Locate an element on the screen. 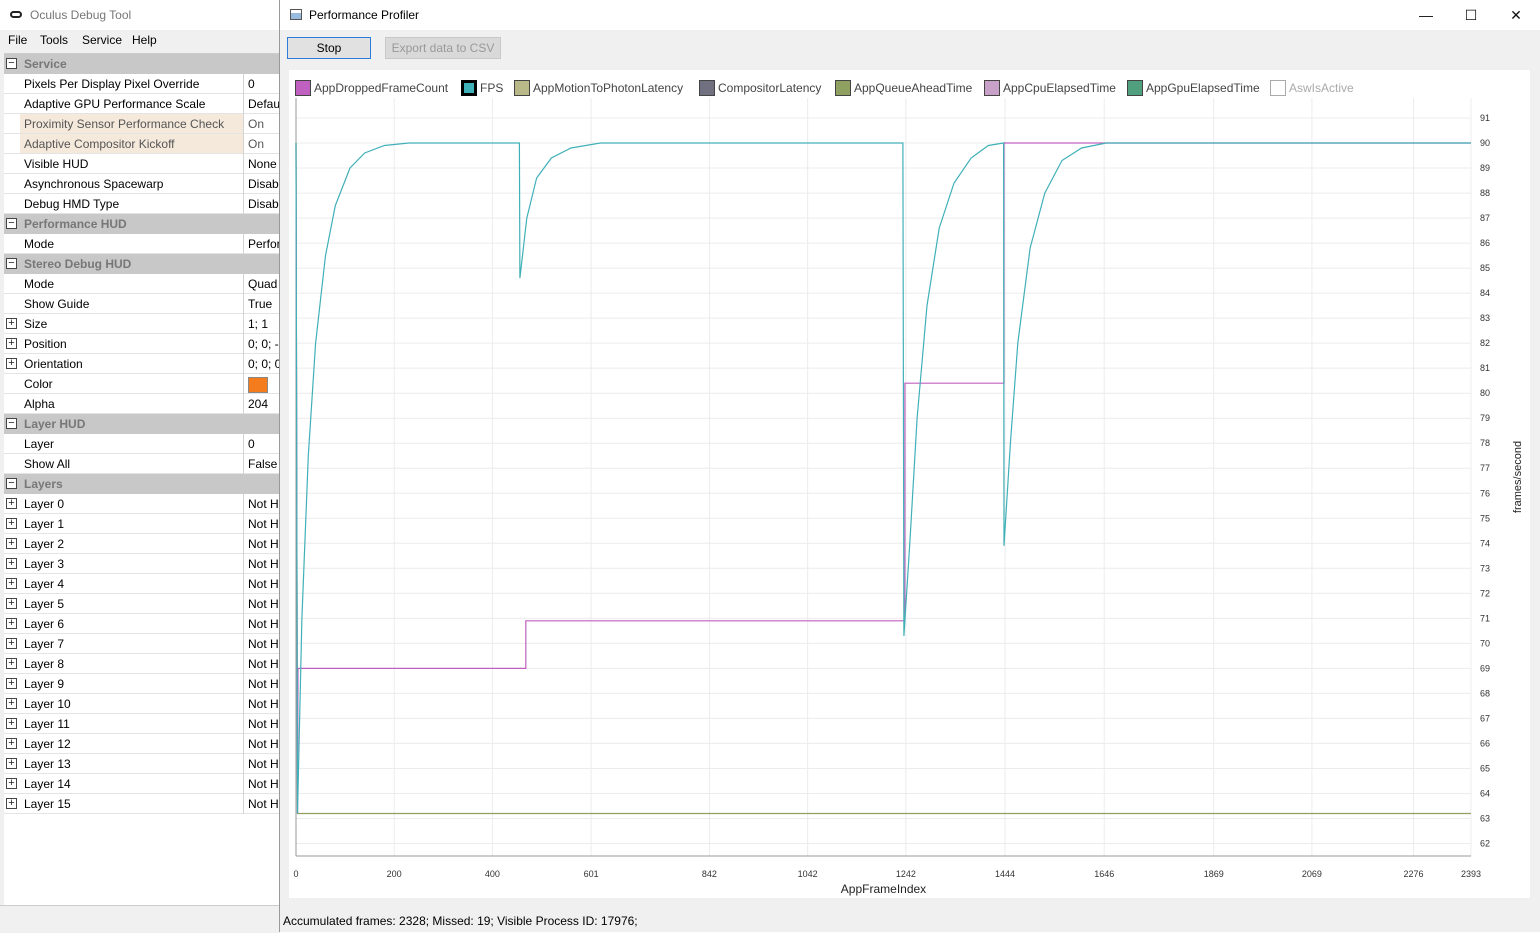 The image size is (1540, 933). property-row: Adaptive Compositor Kickoff On is located at coordinates (142, 144).